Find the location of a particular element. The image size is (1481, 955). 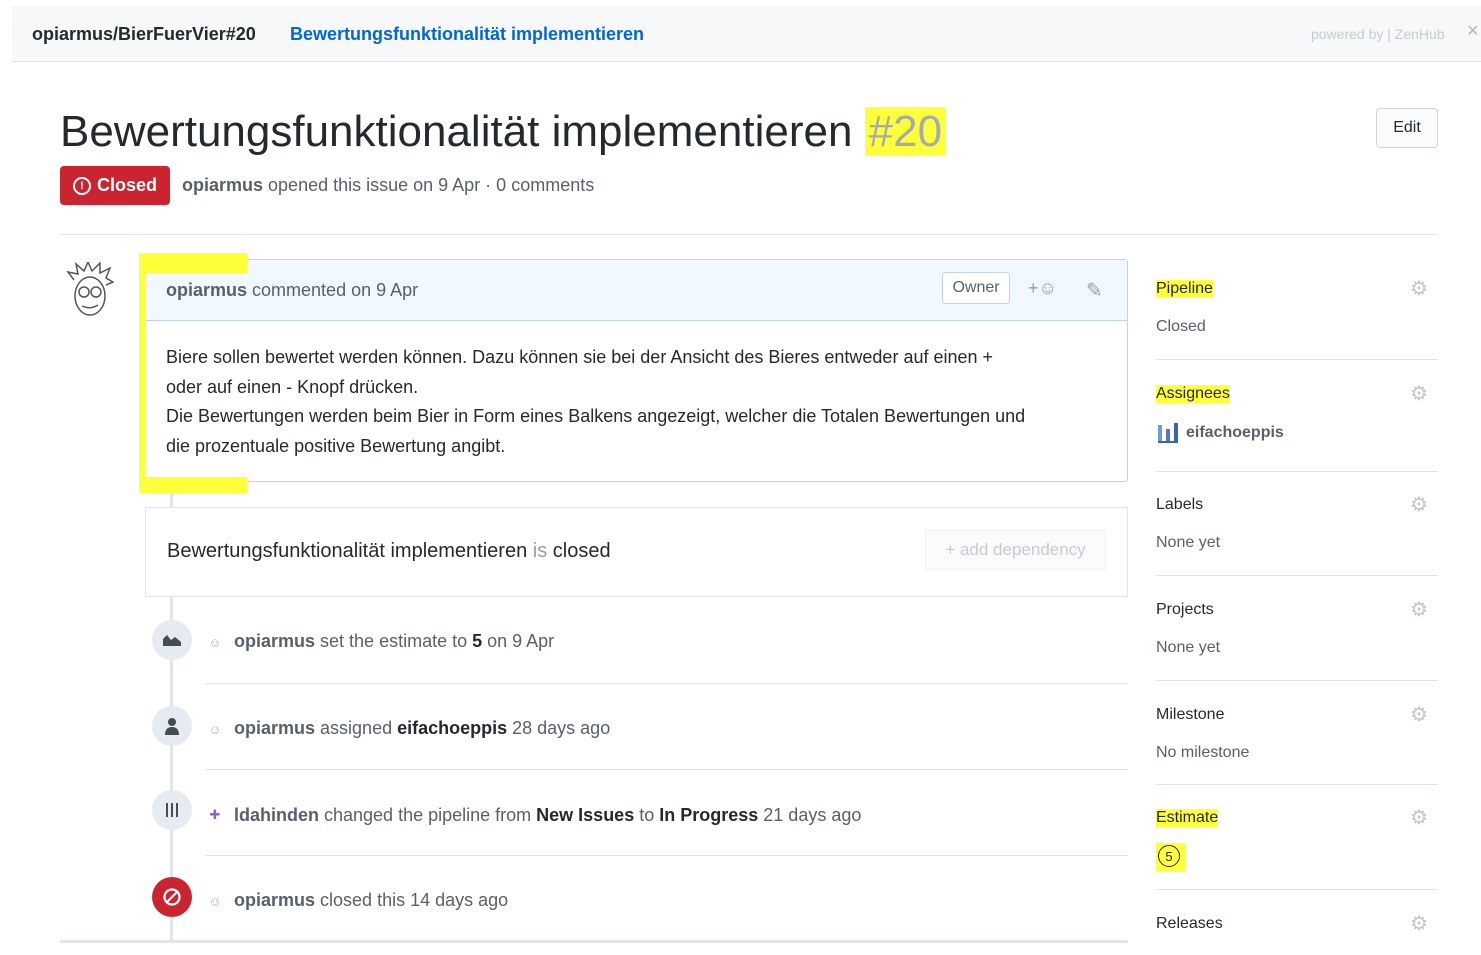

status-badge: ! Closed is located at coordinates (115, 185).